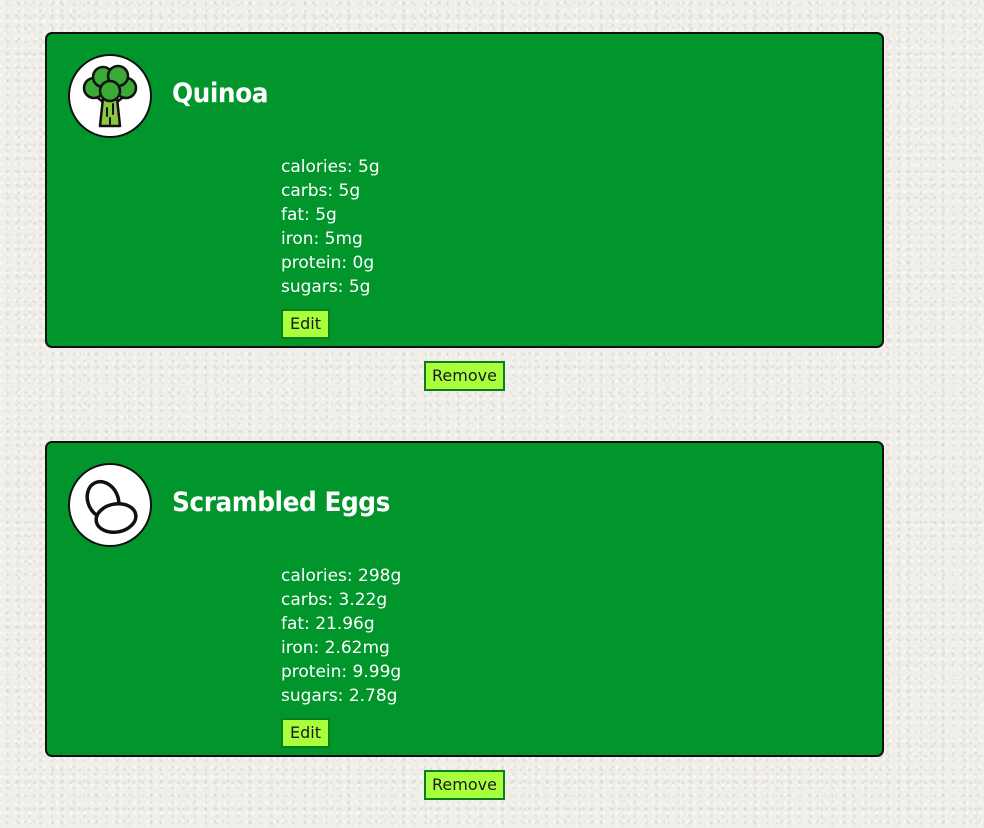 This screenshot has height=828, width=984. What do you see at coordinates (326, 287) in the screenshot?
I see `nutrient-sugars: sugars: 5g` at bounding box center [326, 287].